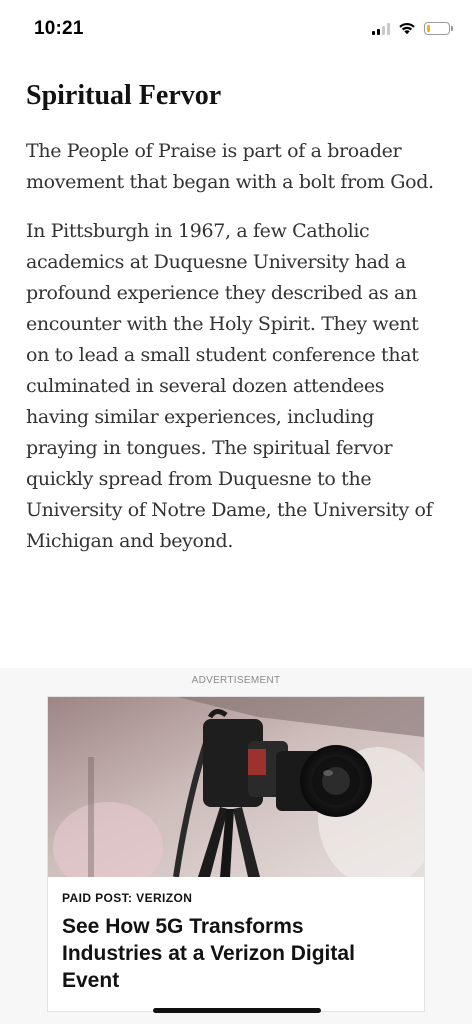 The height and width of the screenshot is (1024, 472). What do you see at coordinates (237, 1010) in the screenshot?
I see `home-indicator` at bounding box center [237, 1010].